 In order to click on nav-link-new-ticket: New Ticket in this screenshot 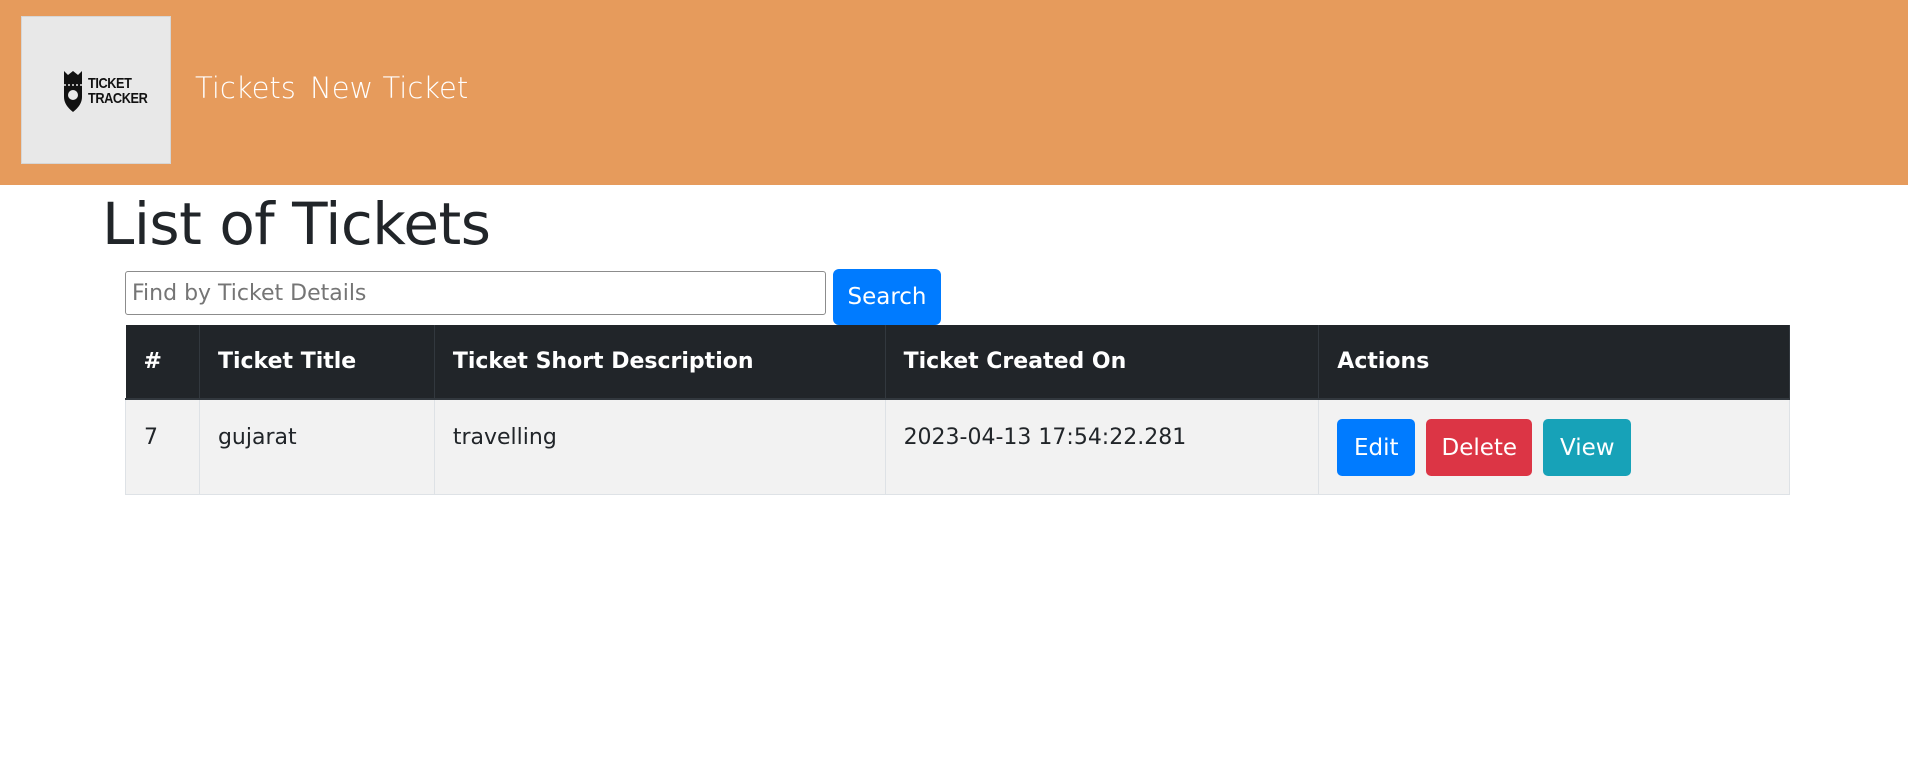, I will do `click(389, 88)`.